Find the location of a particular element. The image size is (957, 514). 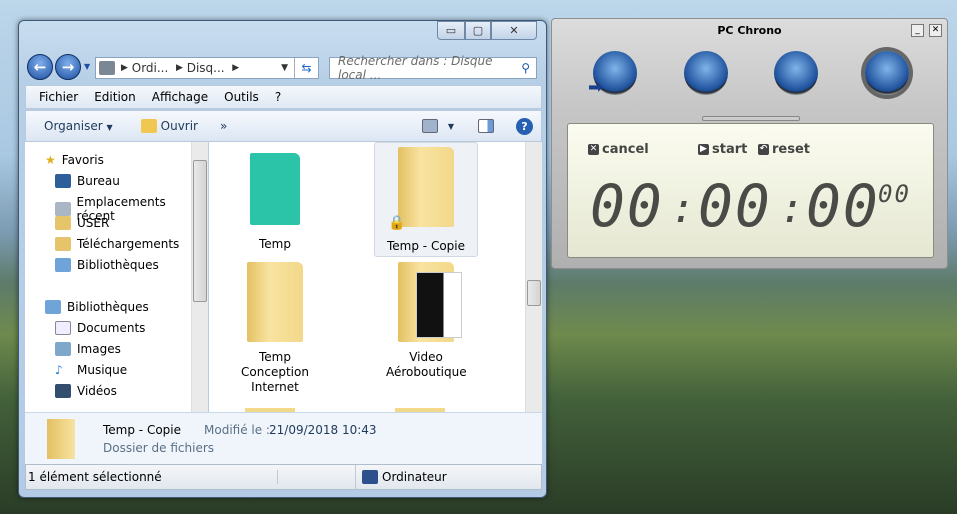

nav-downloads: Téléchargements is located at coordinates (117, 244).